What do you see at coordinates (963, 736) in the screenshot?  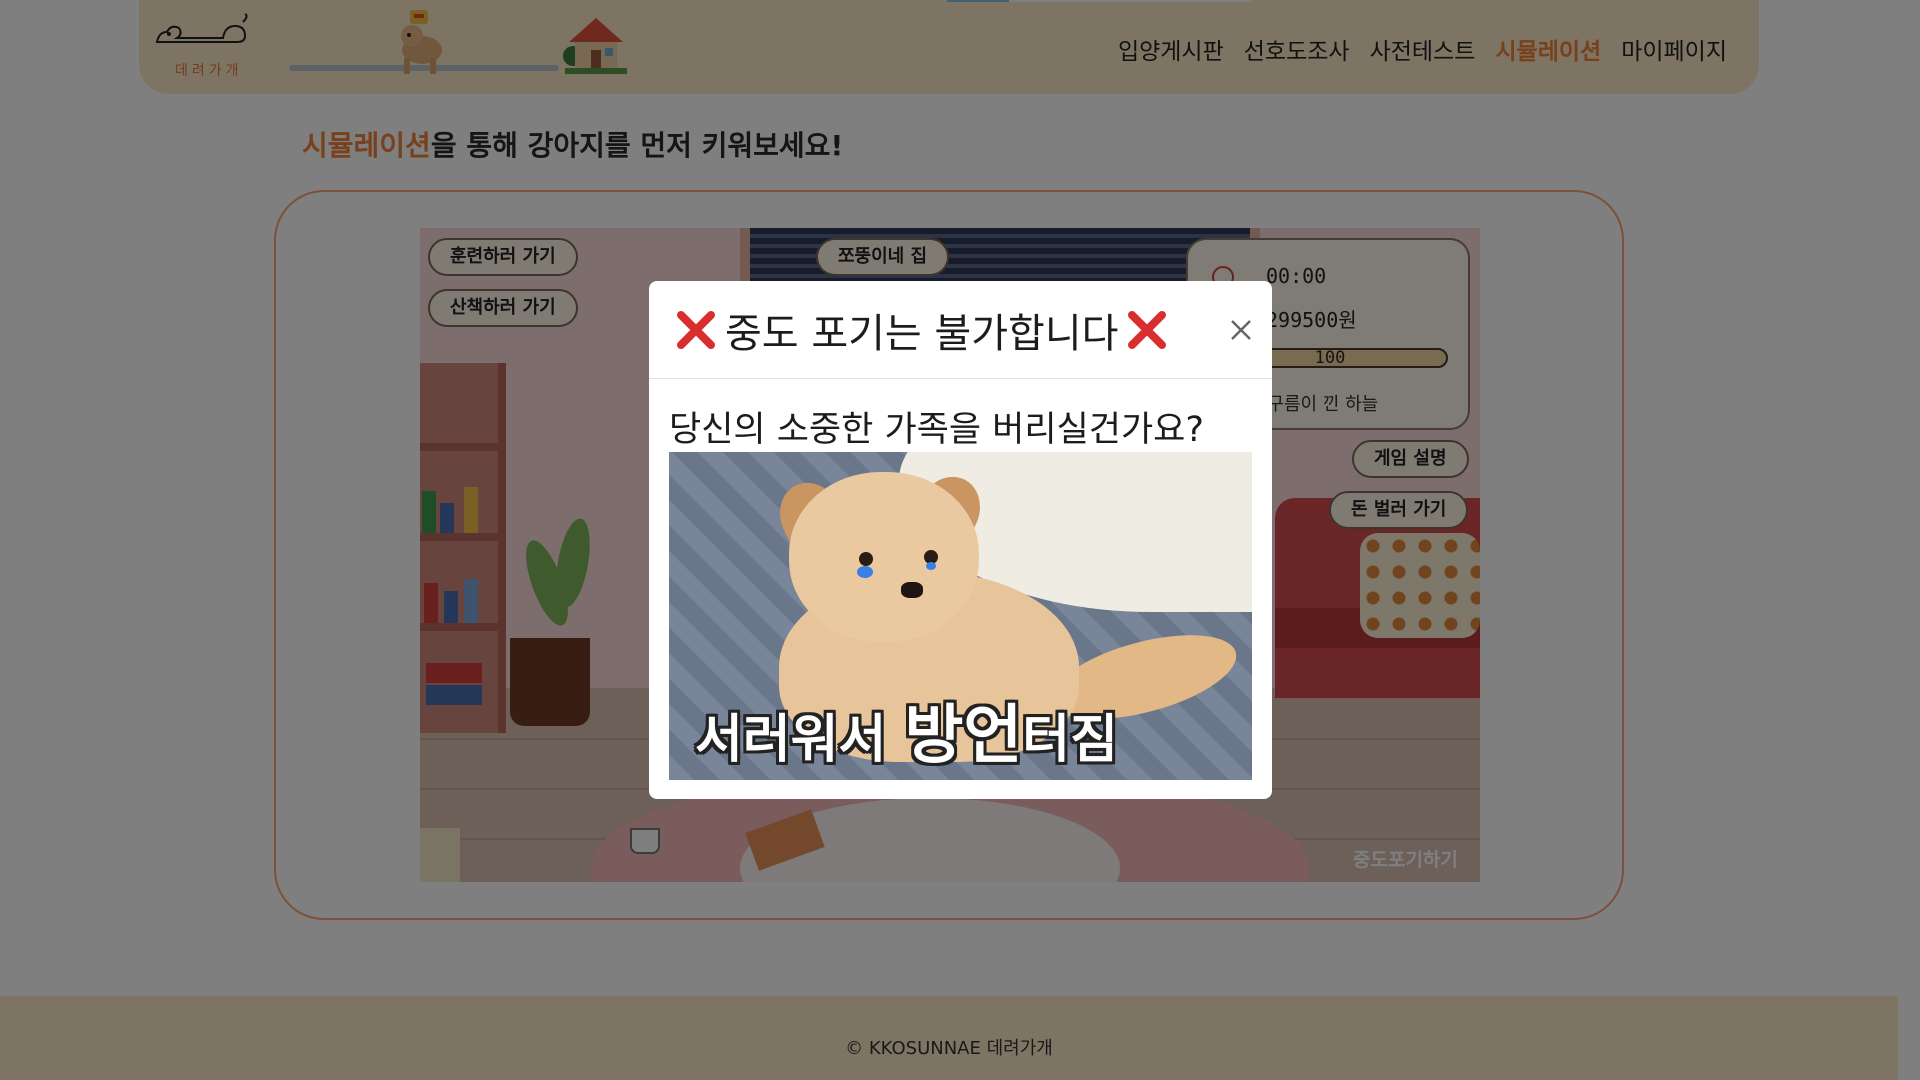 I see `caption-part-2: 방언` at bounding box center [963, 736].